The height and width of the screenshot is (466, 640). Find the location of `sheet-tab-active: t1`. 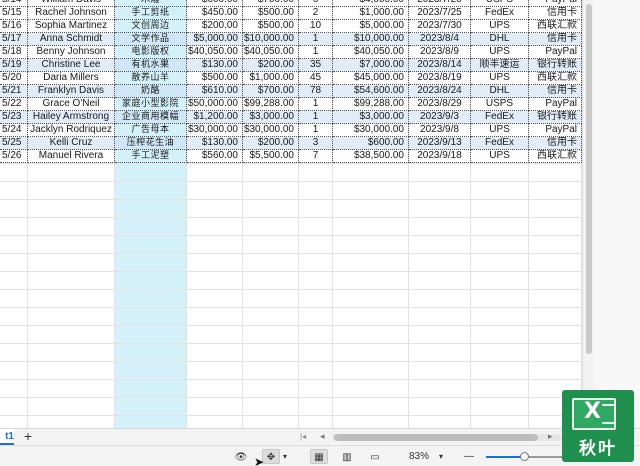

sheet-tab-active: t1 is located at coordinates (7, 437).